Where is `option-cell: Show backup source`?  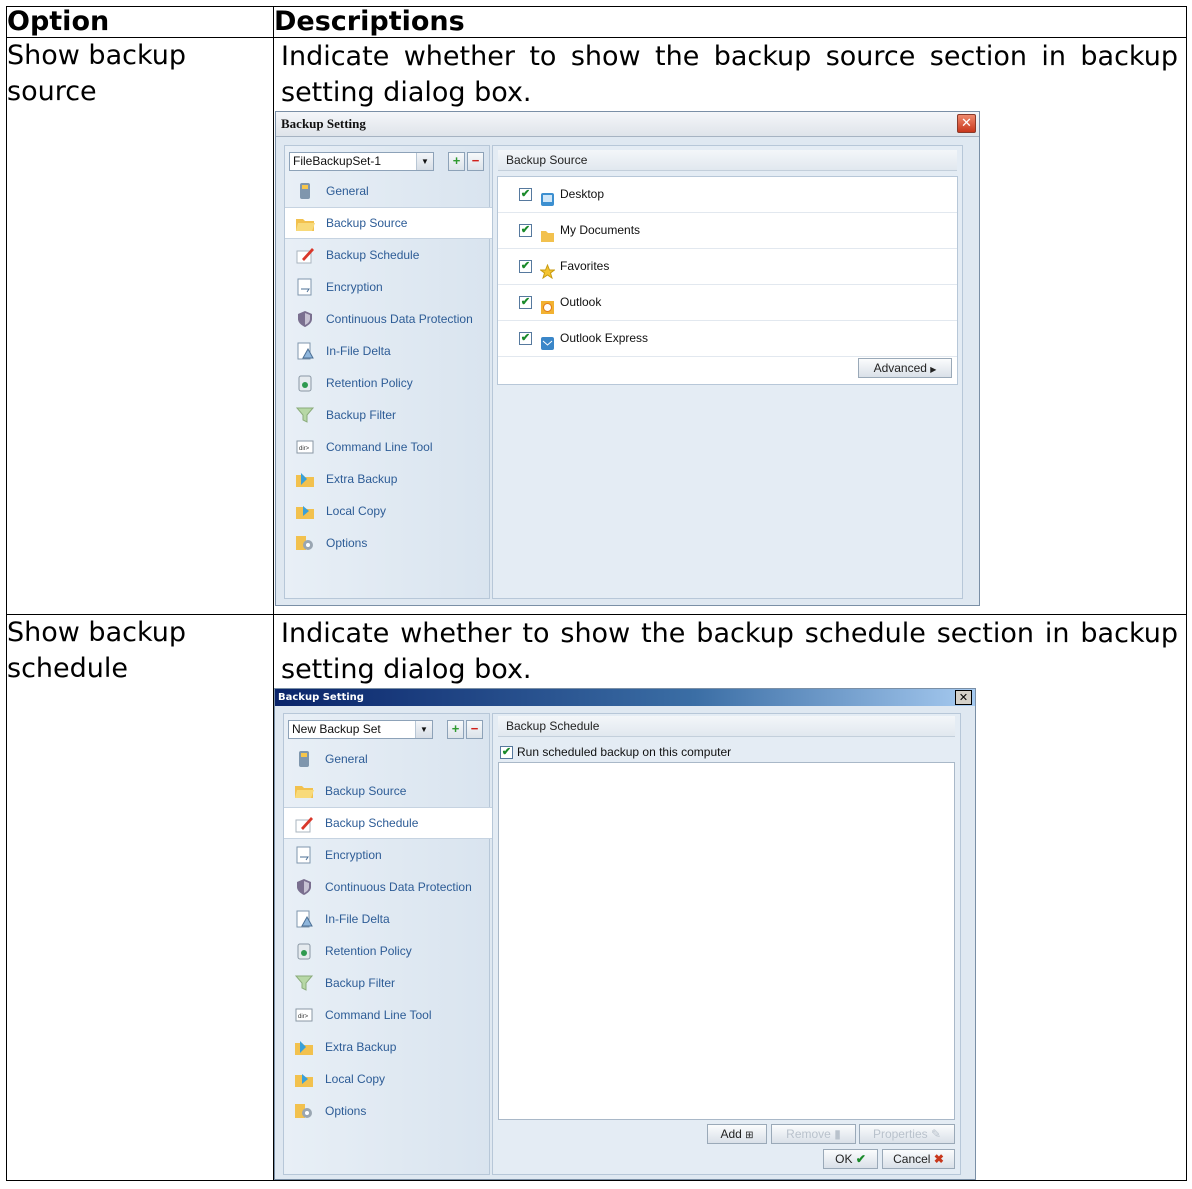 option-cell: Show backup source is located at coordinates (140, 326).